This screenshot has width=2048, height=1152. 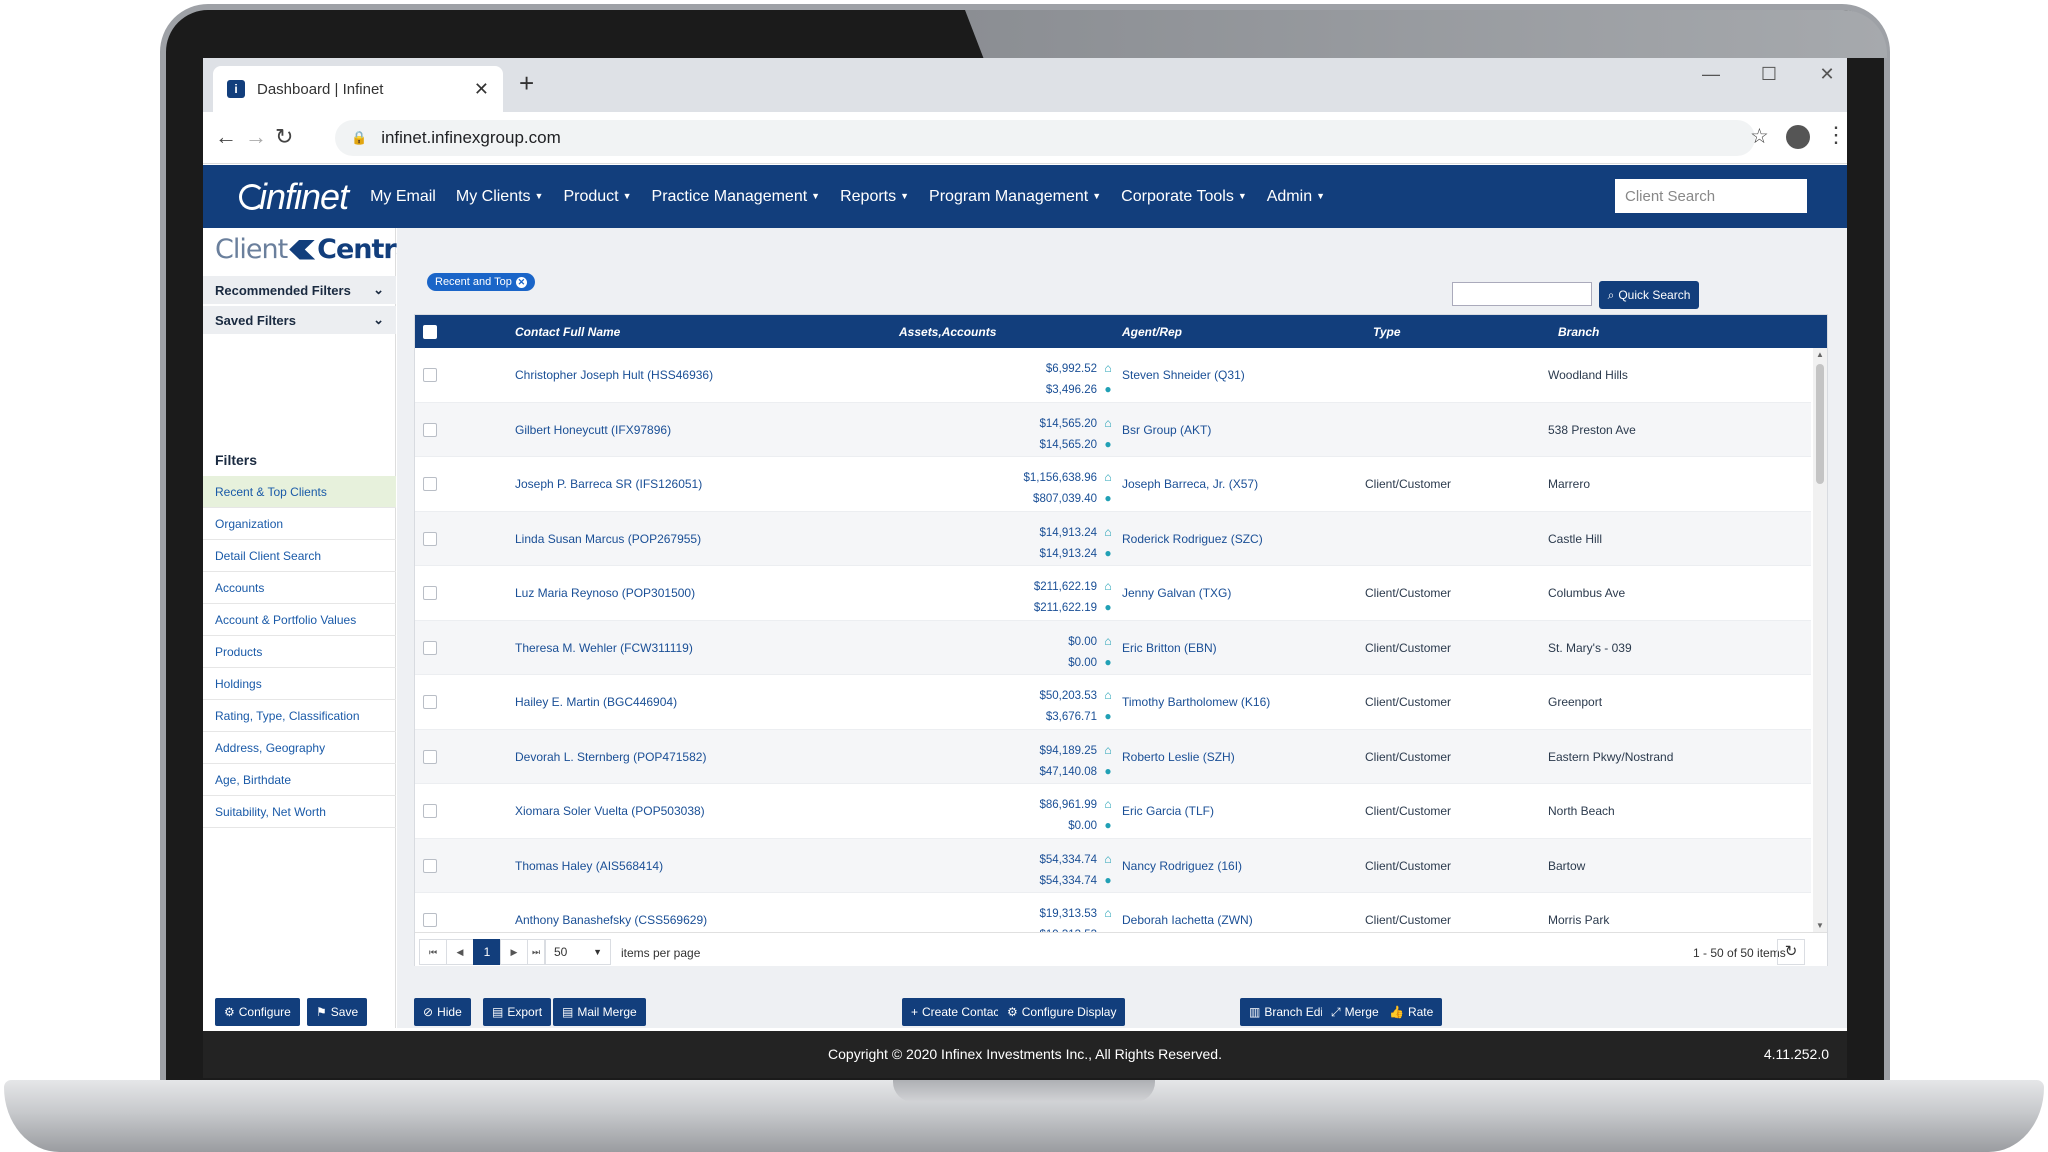 What do you see at coordinates (299, 780) in the screenshot?
I see `filter-age-birthdate: Age, Birthdate` at bounding box center [299, 780].